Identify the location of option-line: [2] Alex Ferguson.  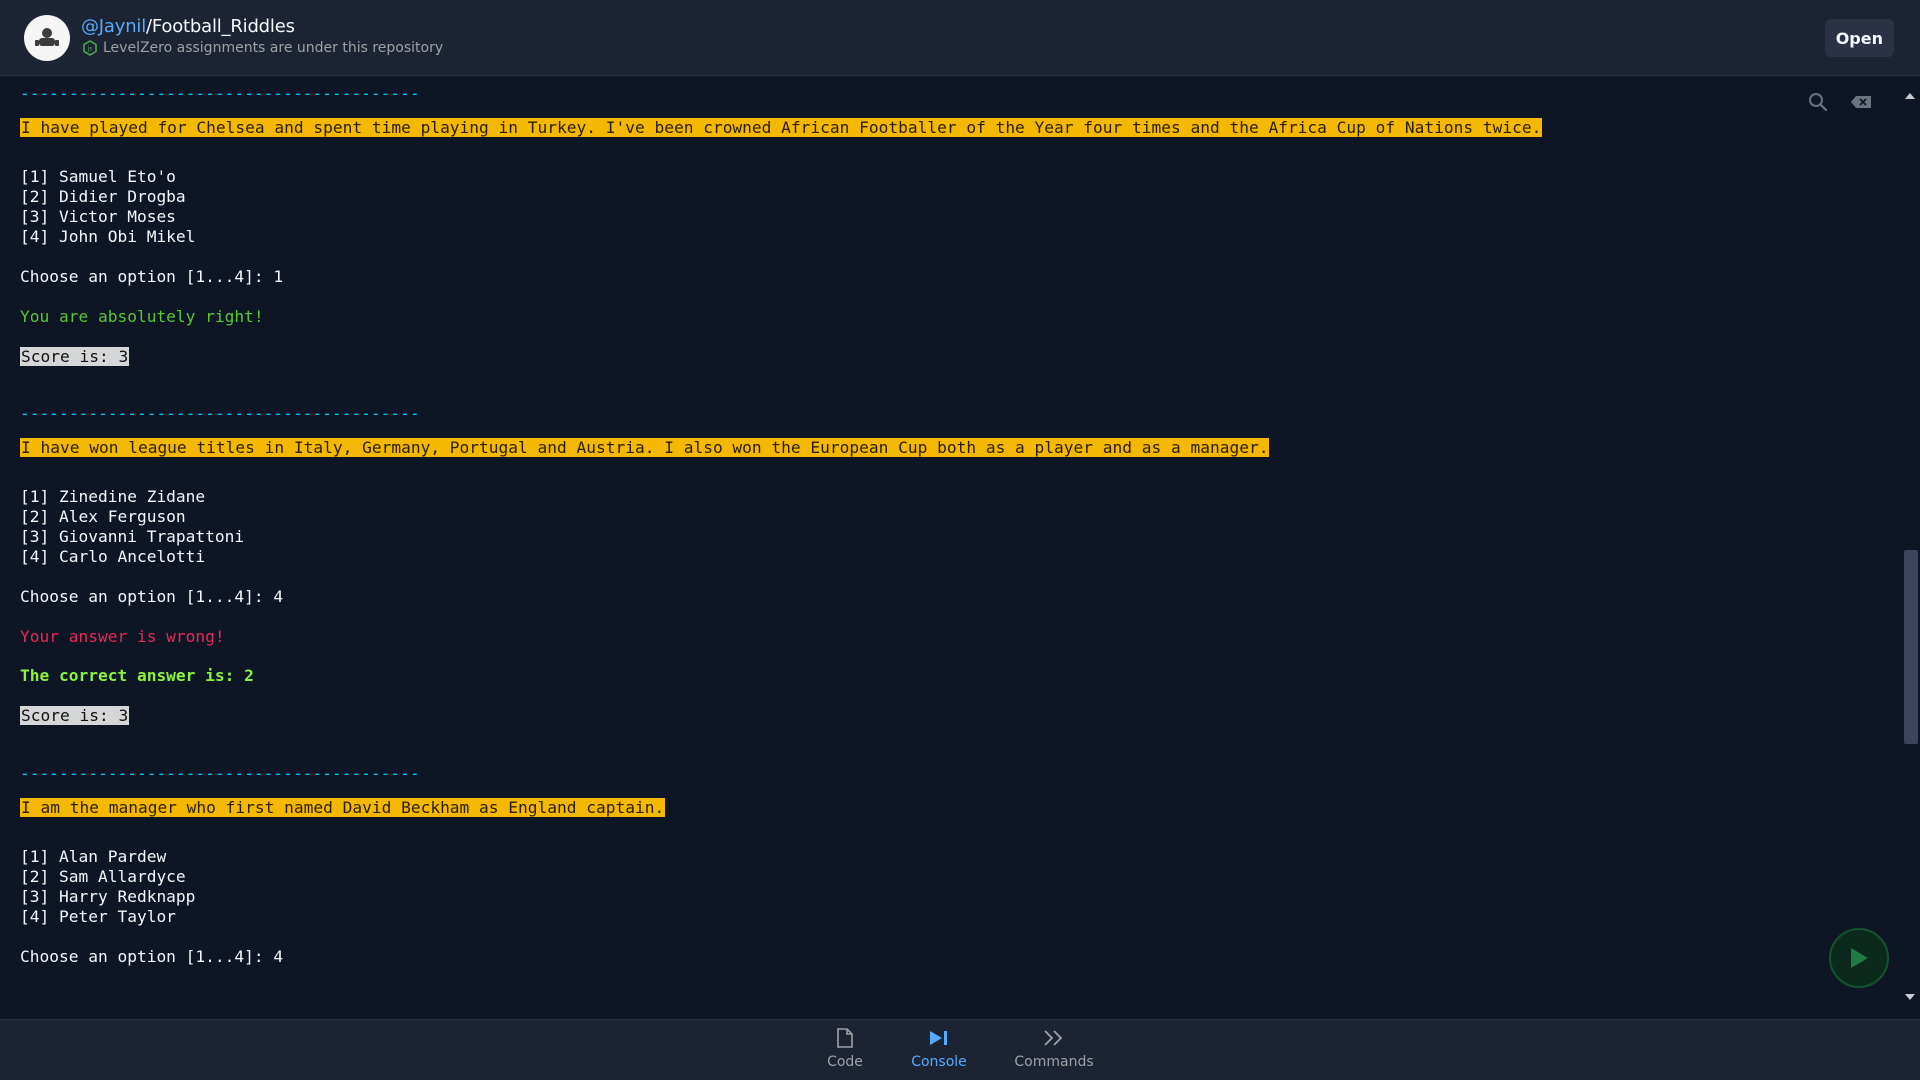
(103, 516).